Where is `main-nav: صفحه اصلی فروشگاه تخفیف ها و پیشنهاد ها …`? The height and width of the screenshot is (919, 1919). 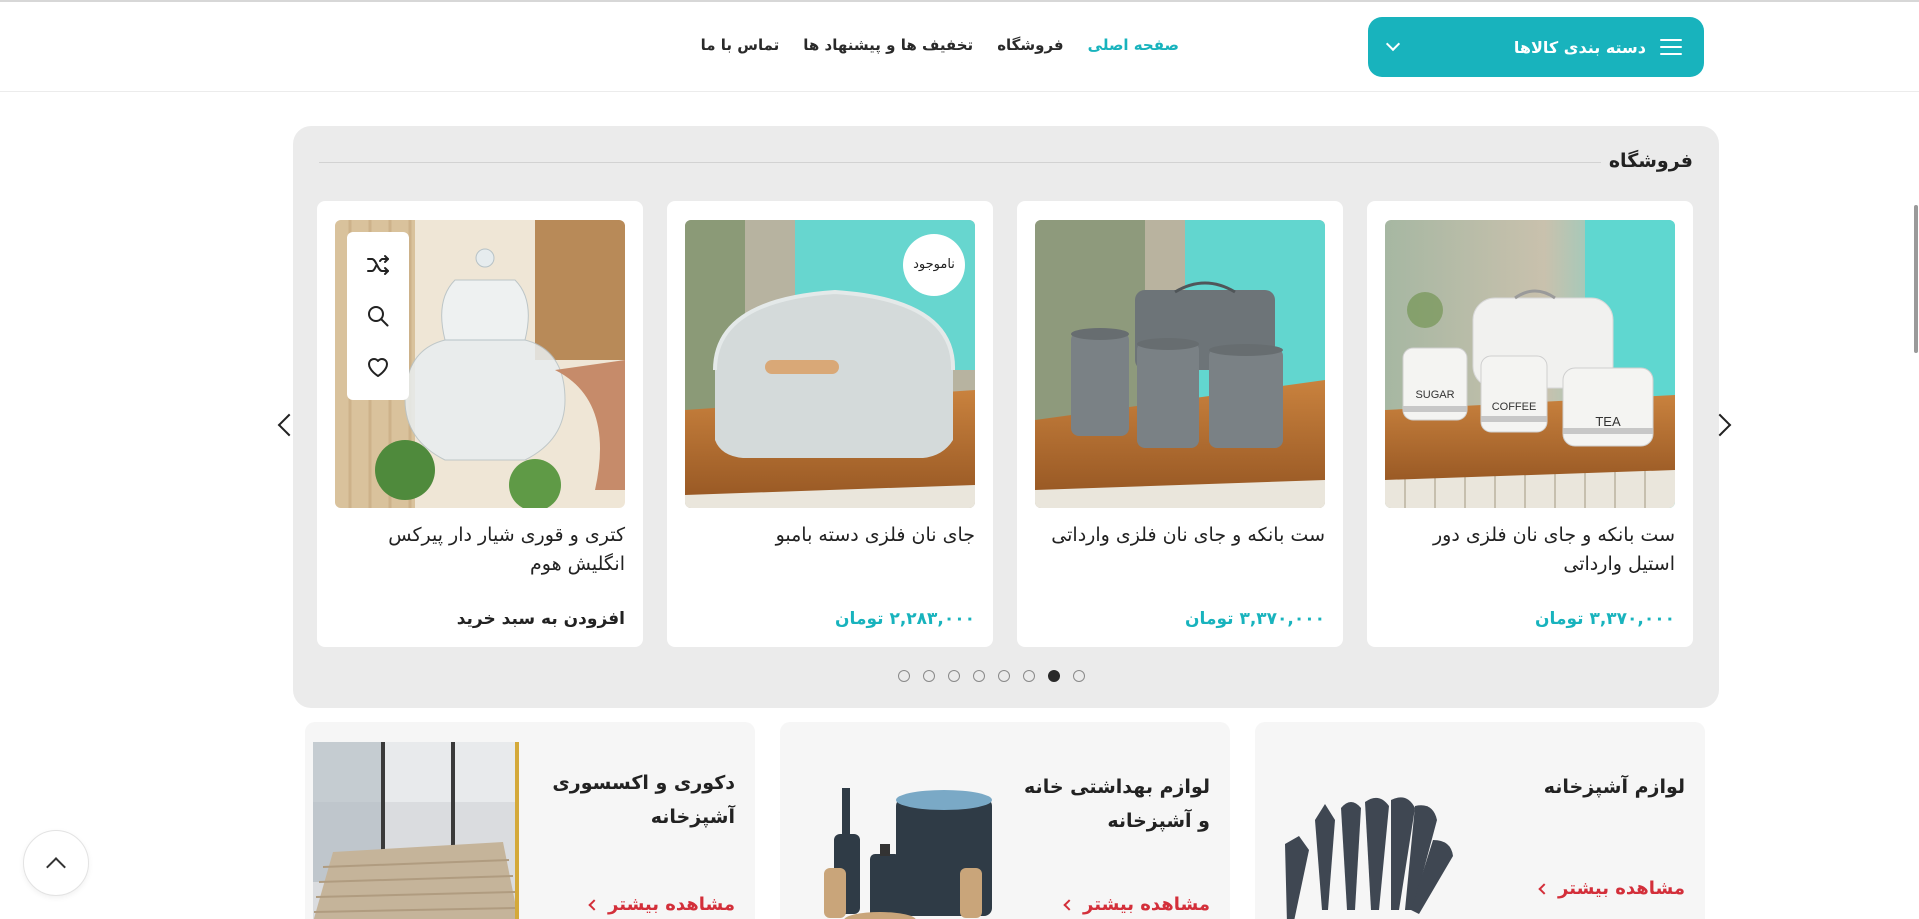
main-nav: صفحه اصلی فروشگاه تخفیف ها و پیشنهاد ها … is located at coordinates (940, 45).